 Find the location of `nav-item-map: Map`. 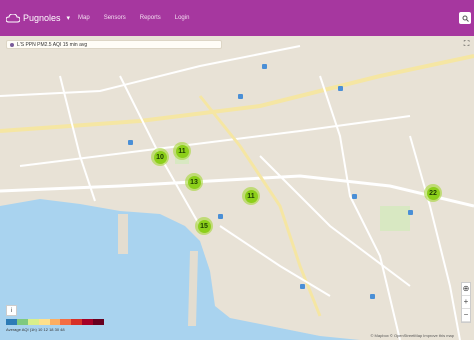

nav-item-map: Map is located at coordinates (84, 18).